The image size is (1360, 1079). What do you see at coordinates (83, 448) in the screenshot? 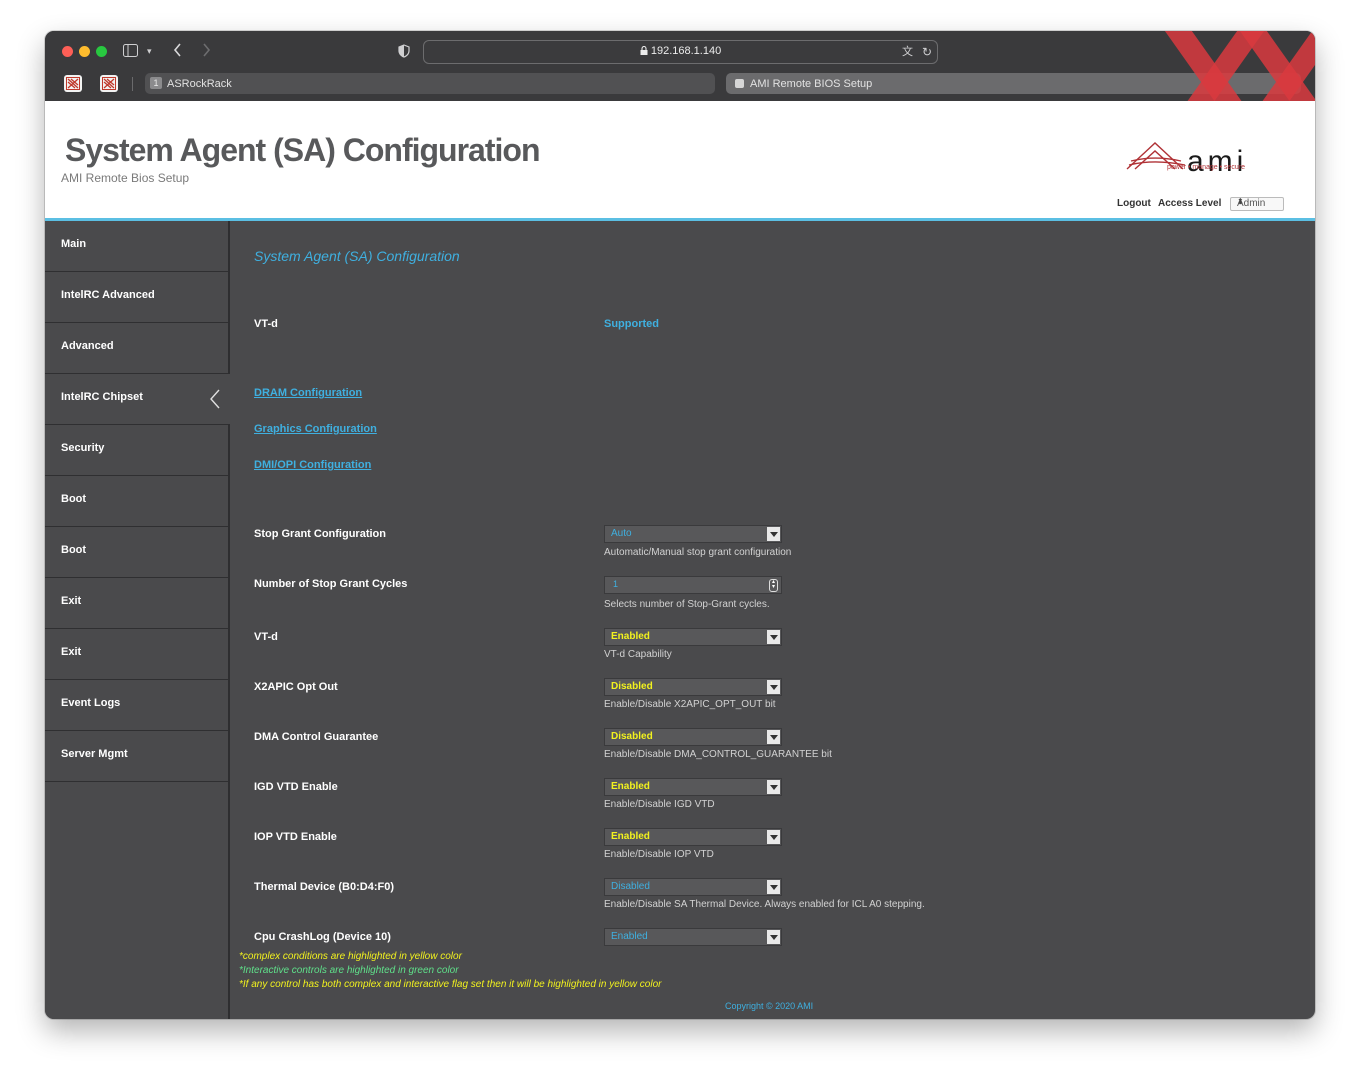
I see `sidebar-item-label: Security` at bounding box center [83, 448].